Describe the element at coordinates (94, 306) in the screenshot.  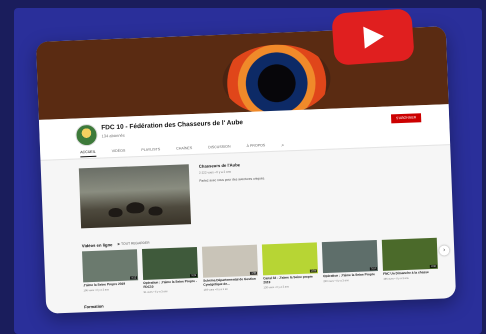
I see `section-title-formation: Formation` at that location.